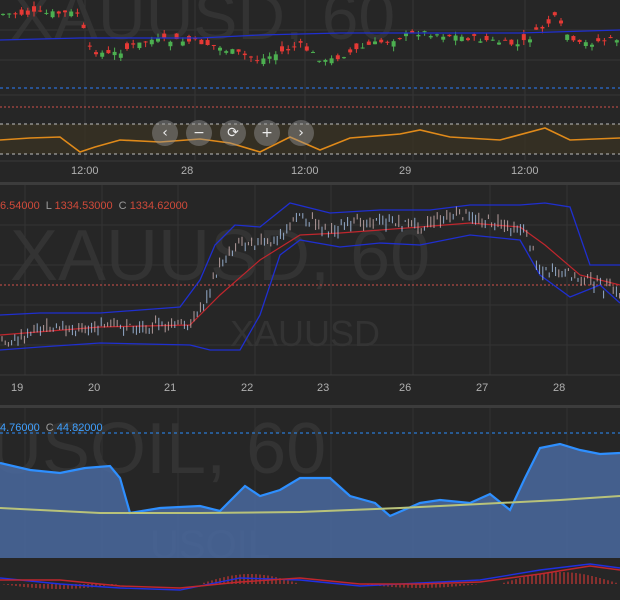 This screenshot has height=600, width=620. Describe the element at coordinates (51, 428) in the screenshot. I see `bottom-ohlc-readout: 4.76000 C 44.82000` at that location.